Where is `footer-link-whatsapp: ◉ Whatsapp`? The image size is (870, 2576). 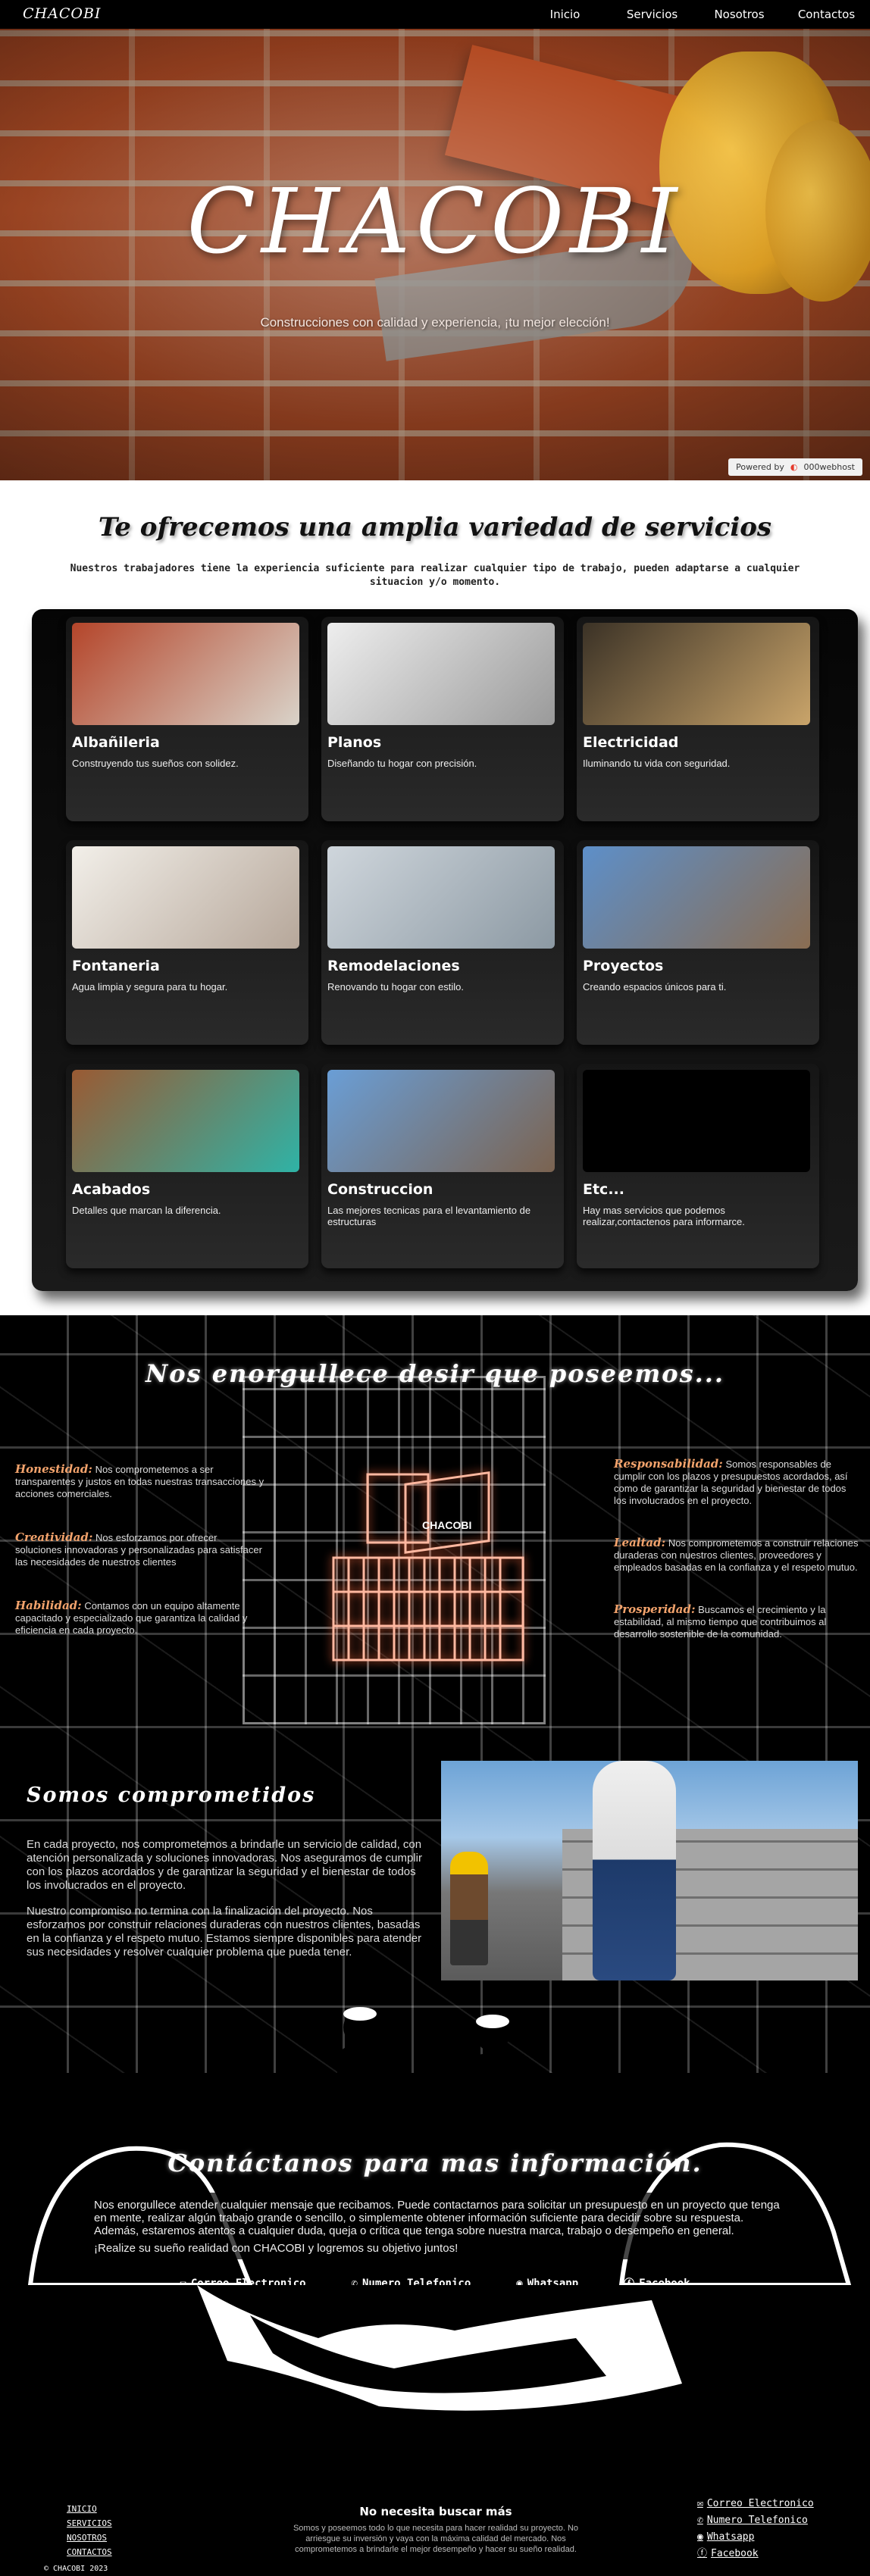
footer-link-whatsapp: ◉ Whatsapp is located at coordinates (755, 2537).